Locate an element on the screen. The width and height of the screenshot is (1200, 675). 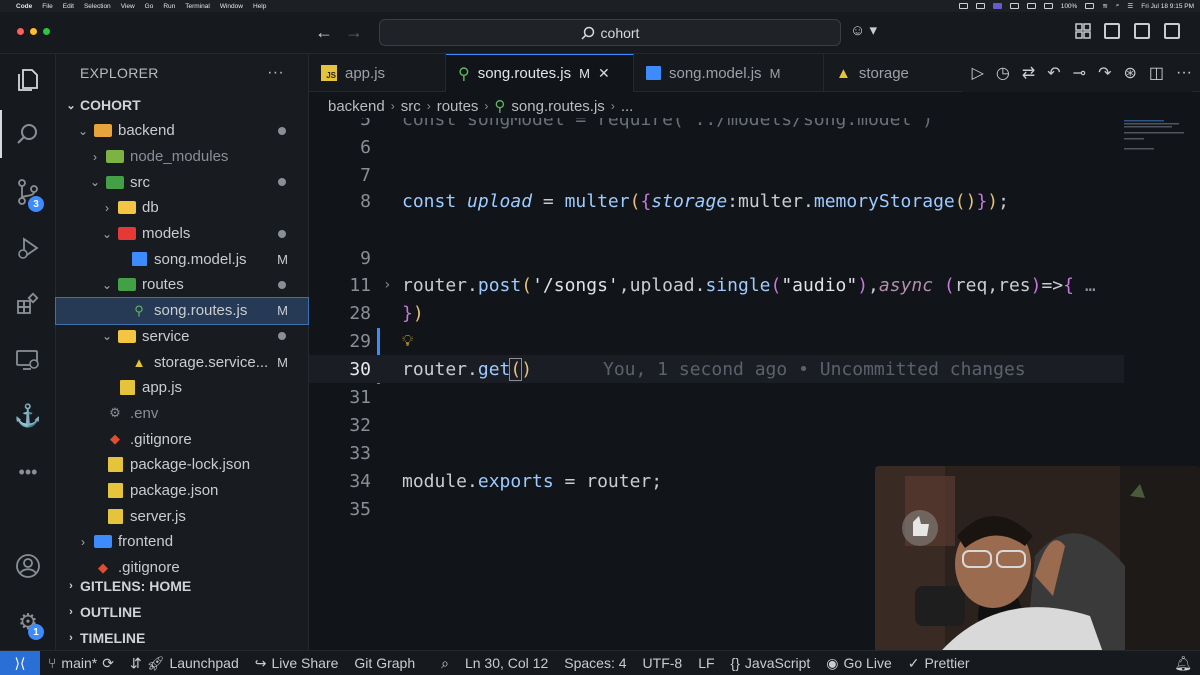
toggle-secondary-sidebar-icon is located at coordinates (1172, 31).